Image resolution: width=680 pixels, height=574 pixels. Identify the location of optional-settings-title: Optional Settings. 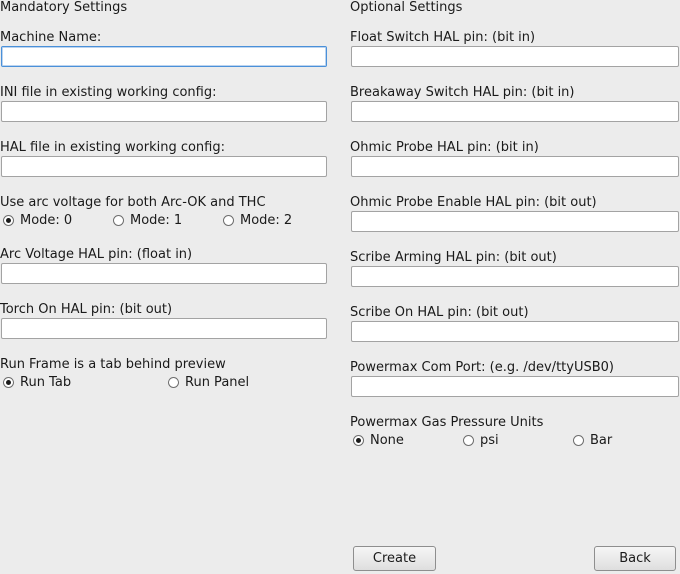
(406, 7).